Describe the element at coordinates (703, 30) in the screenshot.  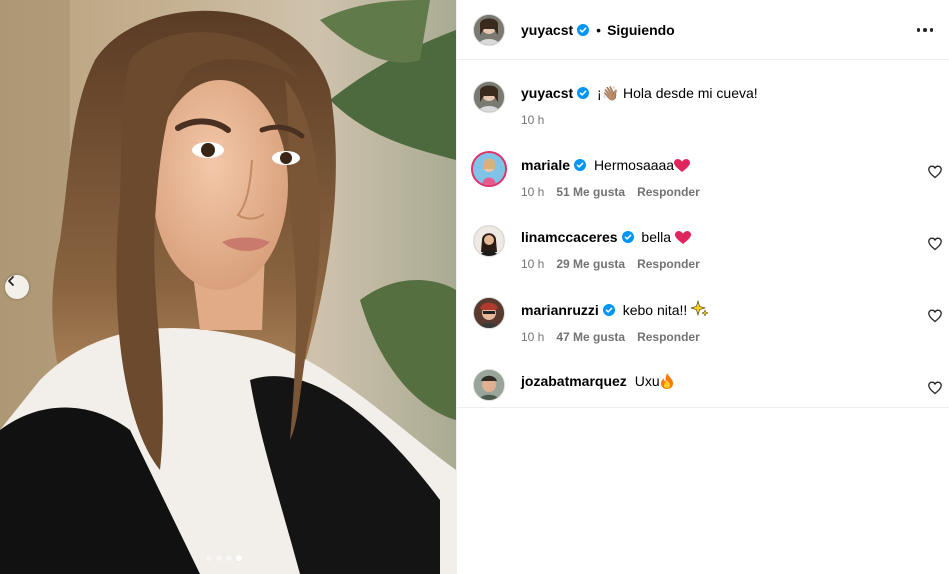
I see `post-header: yuyacst • Siguiendo` at that location.